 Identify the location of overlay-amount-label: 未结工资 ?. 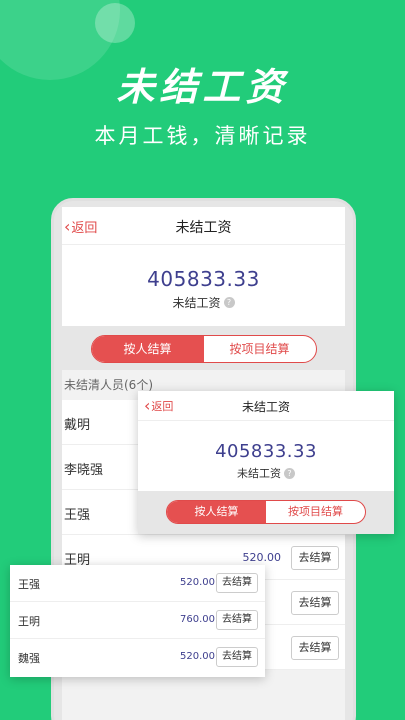
(266, 473).